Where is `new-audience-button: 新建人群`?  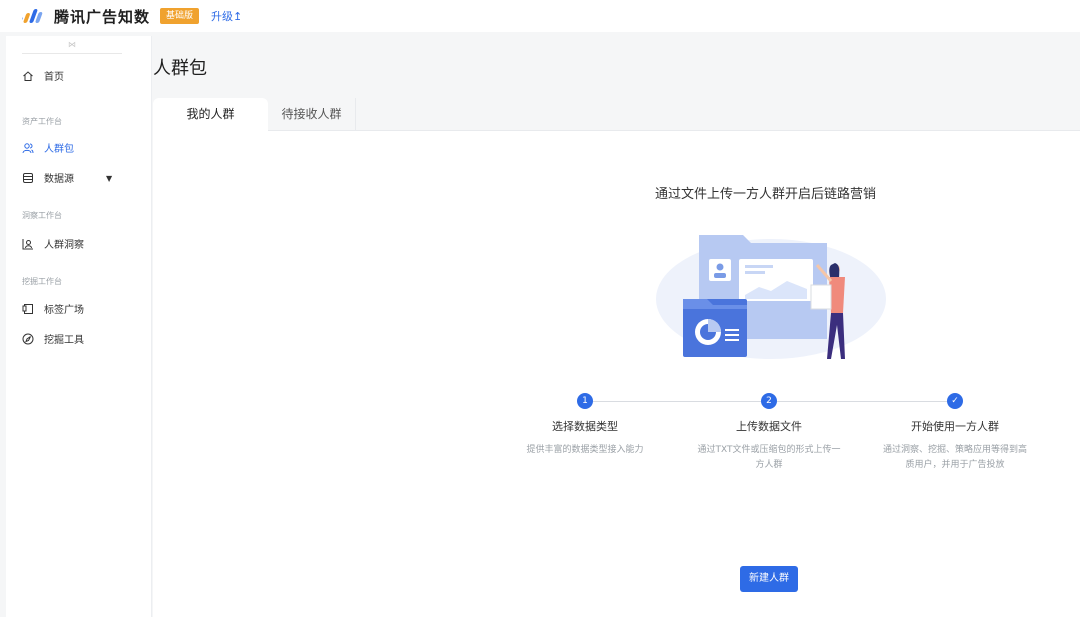
new-audience-button: 新建人群 is located at coordinates (769, 579).